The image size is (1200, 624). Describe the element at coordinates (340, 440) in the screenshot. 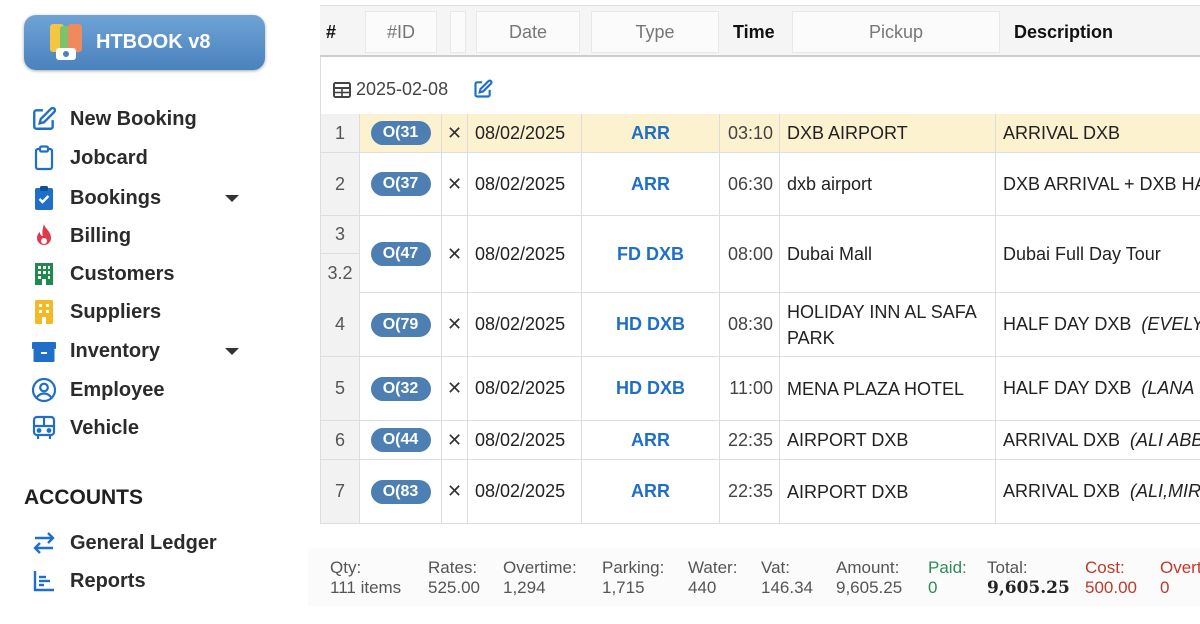

I see `row-number: 6` at that location.